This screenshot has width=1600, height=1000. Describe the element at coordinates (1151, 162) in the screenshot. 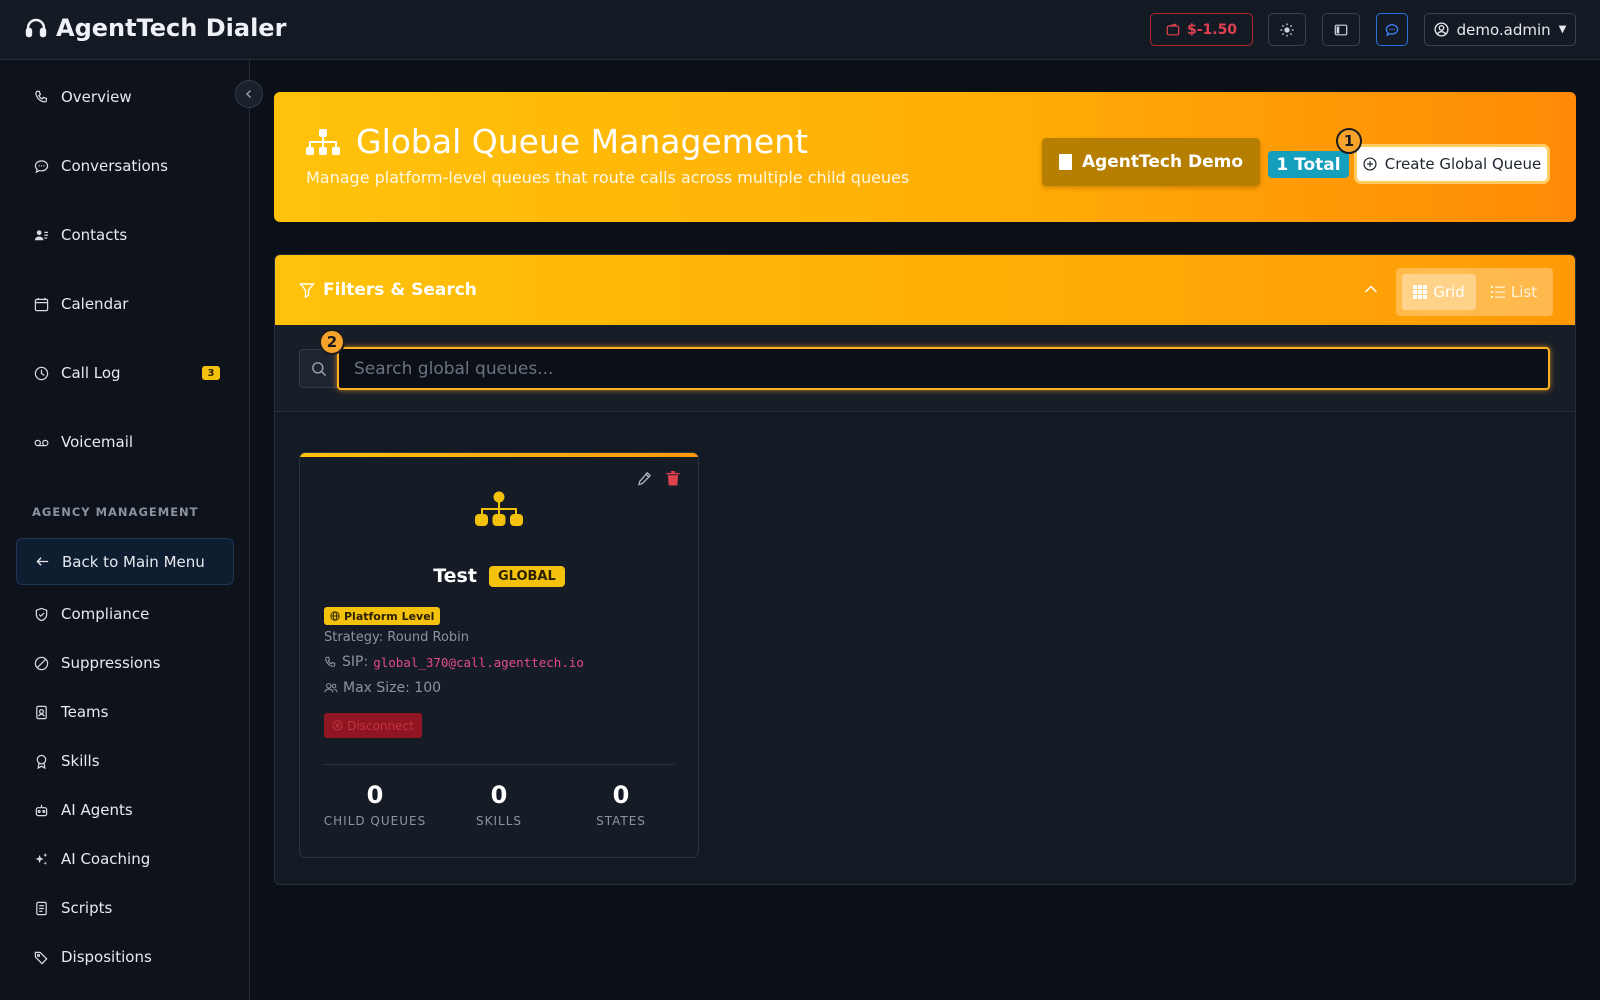

I see `organization-selector-button: AgentTech Demo` at that location.